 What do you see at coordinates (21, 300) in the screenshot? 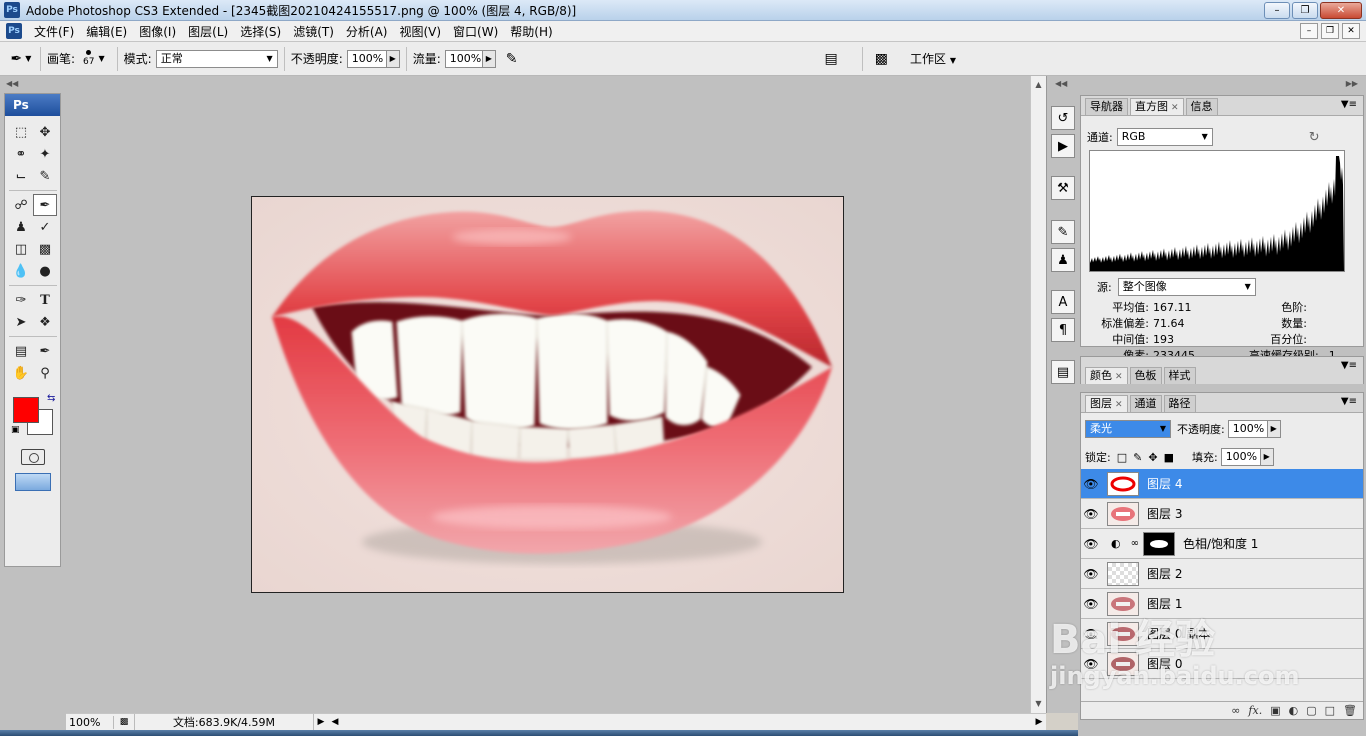
I see `pen-tool-icon: ✑` at bounding box center [21, 300].